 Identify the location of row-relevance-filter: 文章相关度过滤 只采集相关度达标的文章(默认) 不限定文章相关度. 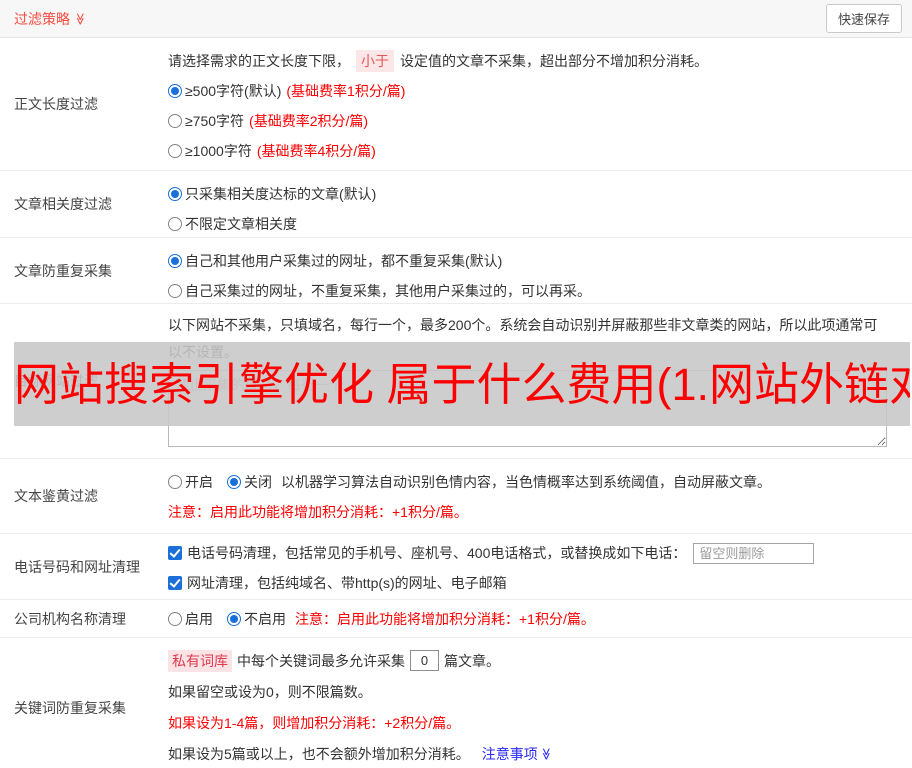
(456, 204).